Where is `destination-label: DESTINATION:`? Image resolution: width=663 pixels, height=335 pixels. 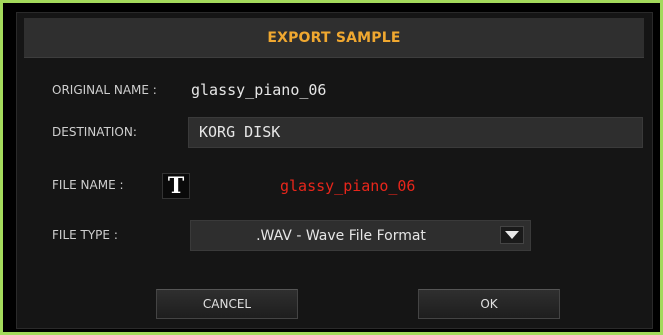 destination-label: DESTINATION: is located at coordinates (94, 132).